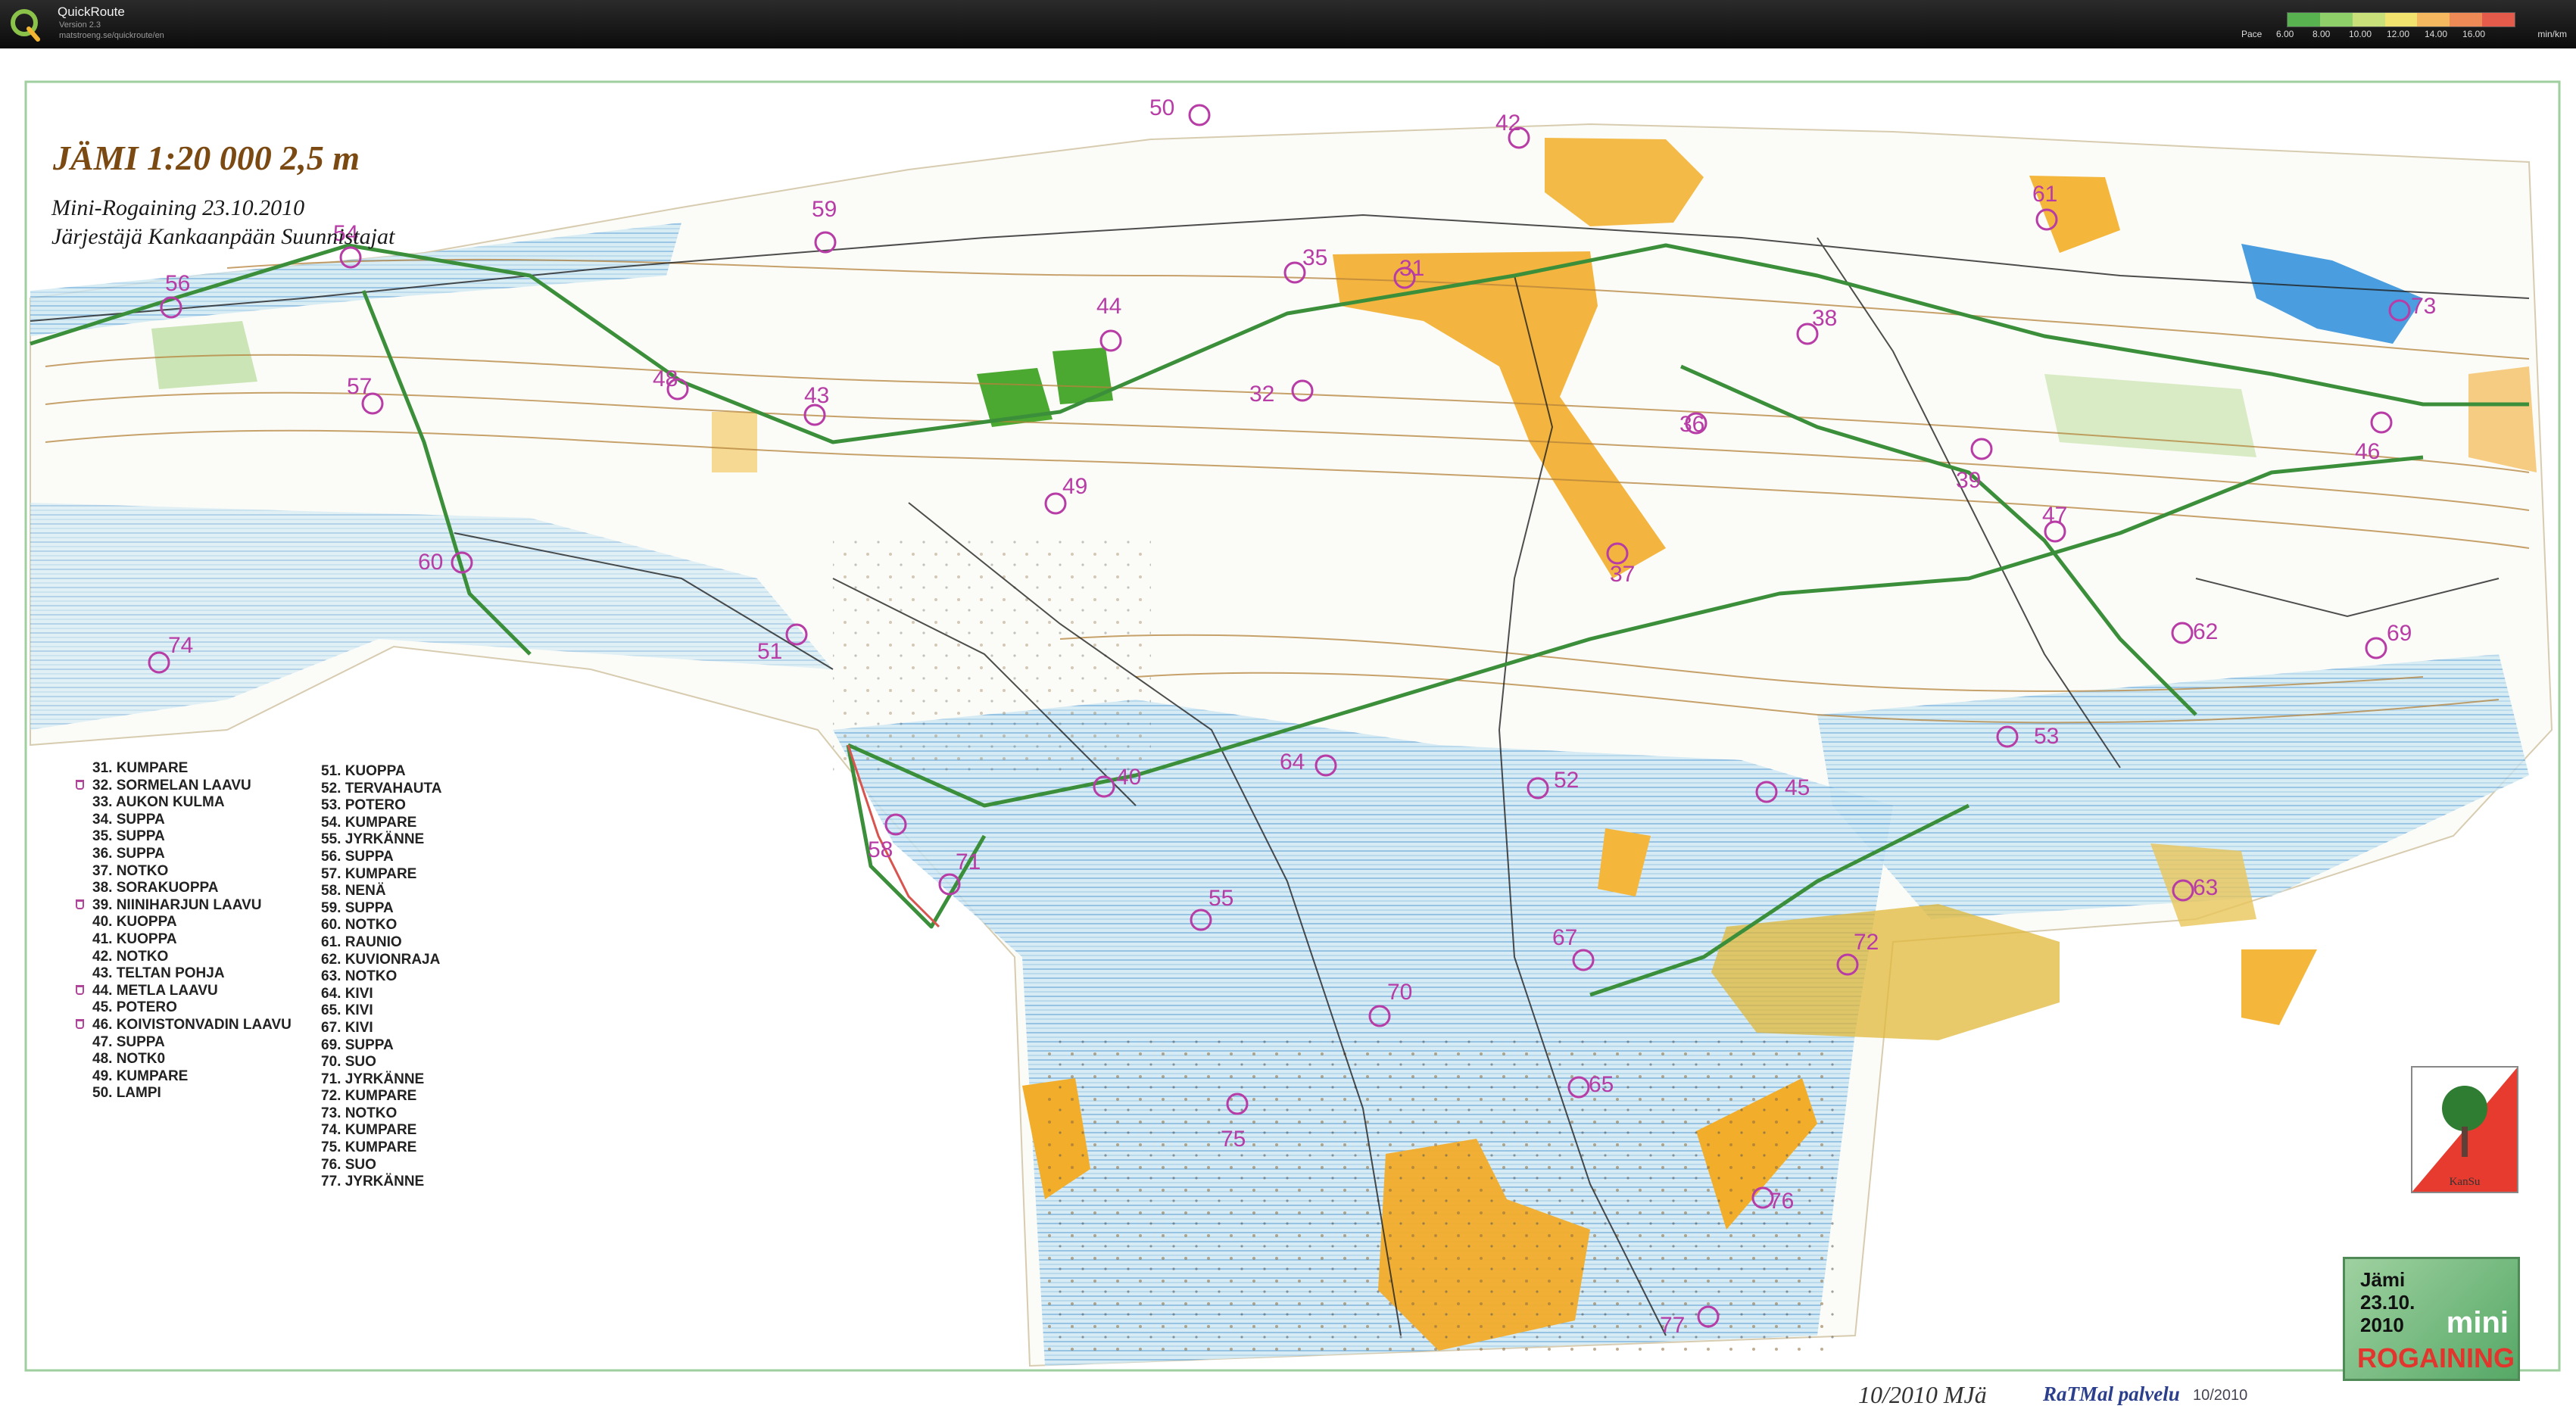 The width and height of the screenshot is (2576, 1409). I want to click on control-legend-number: 48., so click(103, 1059).